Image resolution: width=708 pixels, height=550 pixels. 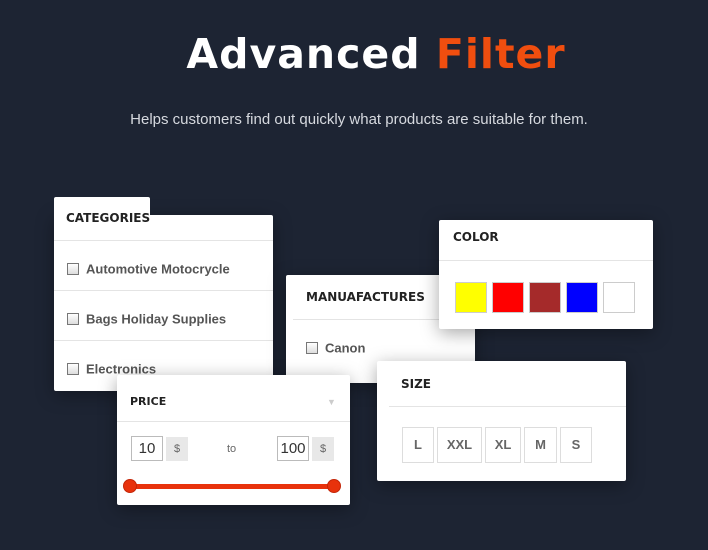 I want to click on categories-title: CATEGORIES, so click(x=108, y=218).